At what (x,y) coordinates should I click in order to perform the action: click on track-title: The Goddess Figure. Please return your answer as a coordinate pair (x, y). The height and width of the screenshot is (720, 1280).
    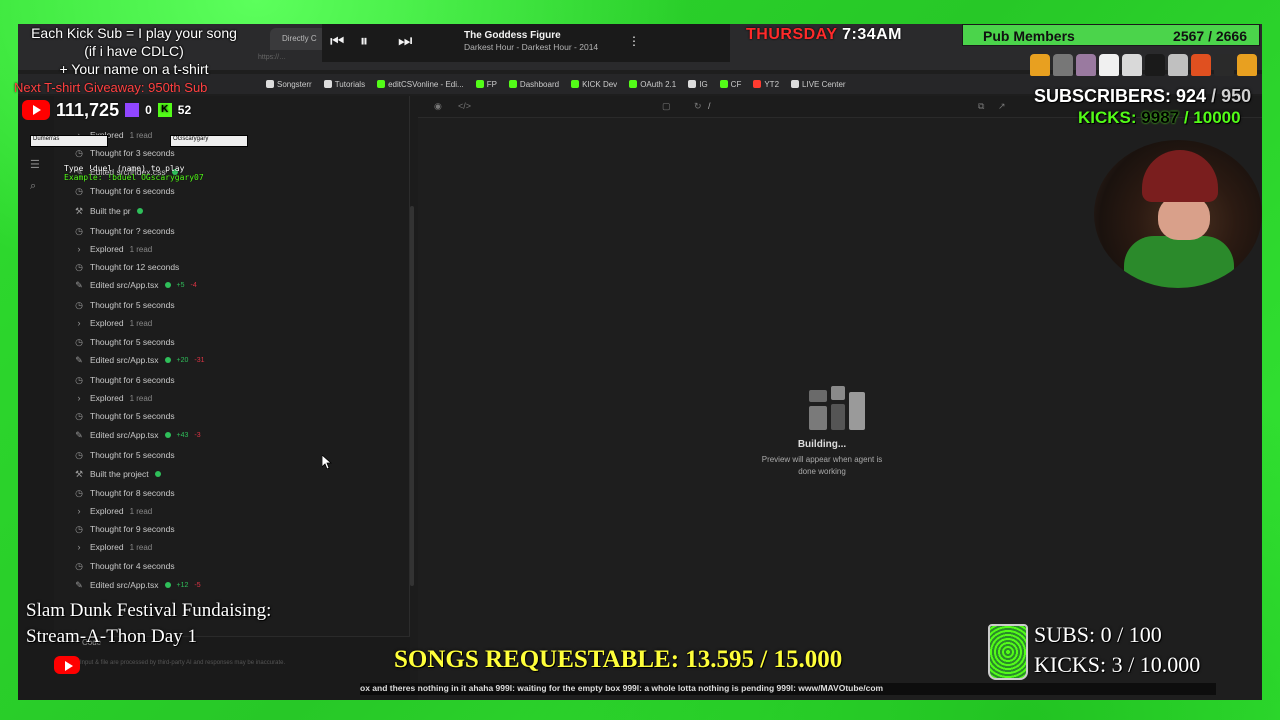
    Looking at the image, I should click on (512, 35).